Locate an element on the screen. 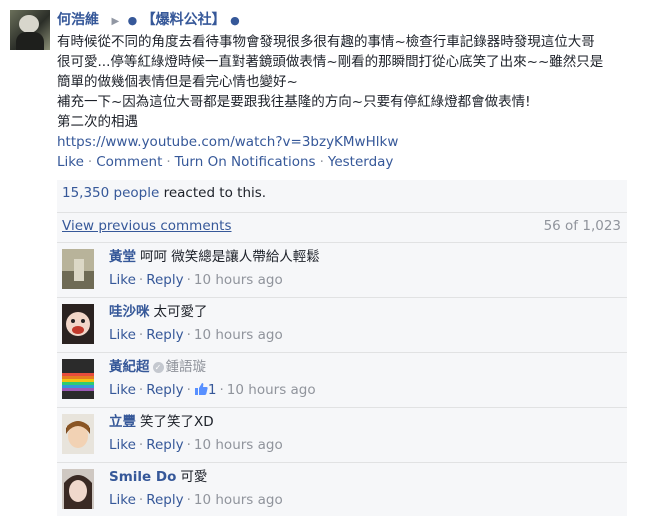 This screenshot has height=518, width=666. commenter-name: Smile Do is located at coordinates (142, 477).